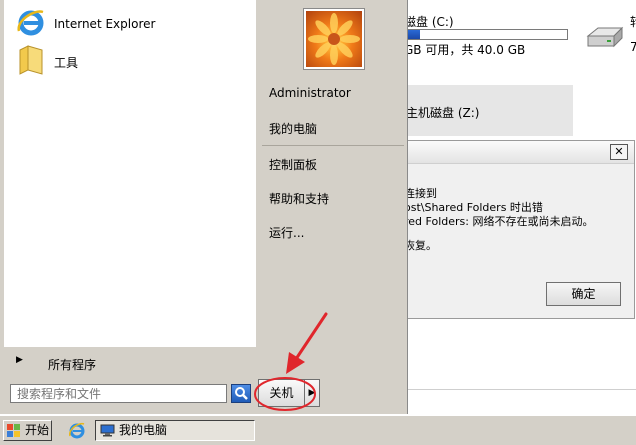 The height and width of the screenshot is (445, 636). I want to click on search-button, so click(241, 393).